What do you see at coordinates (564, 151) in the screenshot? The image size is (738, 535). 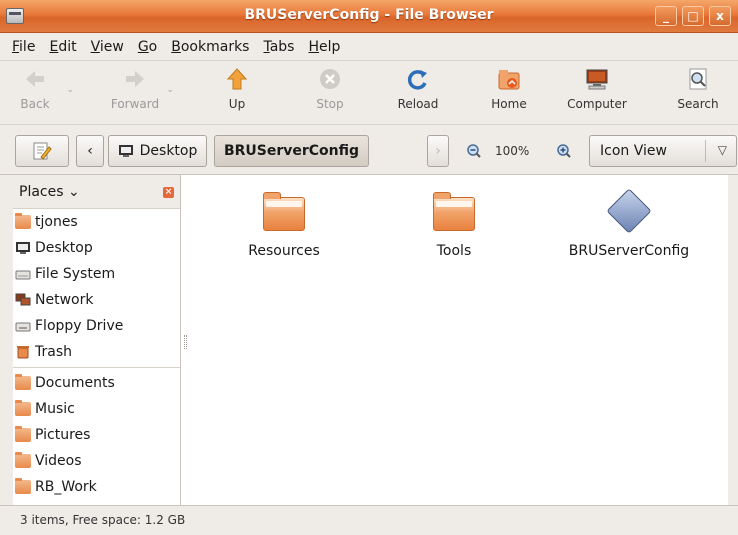 I see `zoom-in-icon` at bounding box center [564, 151].